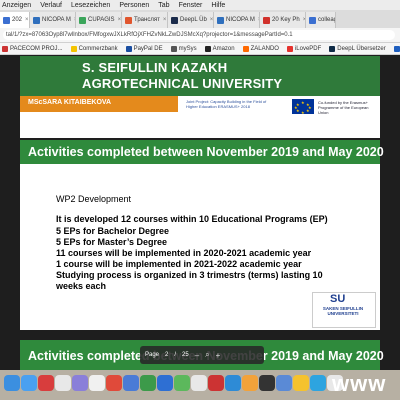 The image size is (400, 400). Describe the element at coordinates (303, 107) in the screenshot. I see `eu-flag-icon: ★ ★ ★ ★ ★ ★ ★ ★` at that location.